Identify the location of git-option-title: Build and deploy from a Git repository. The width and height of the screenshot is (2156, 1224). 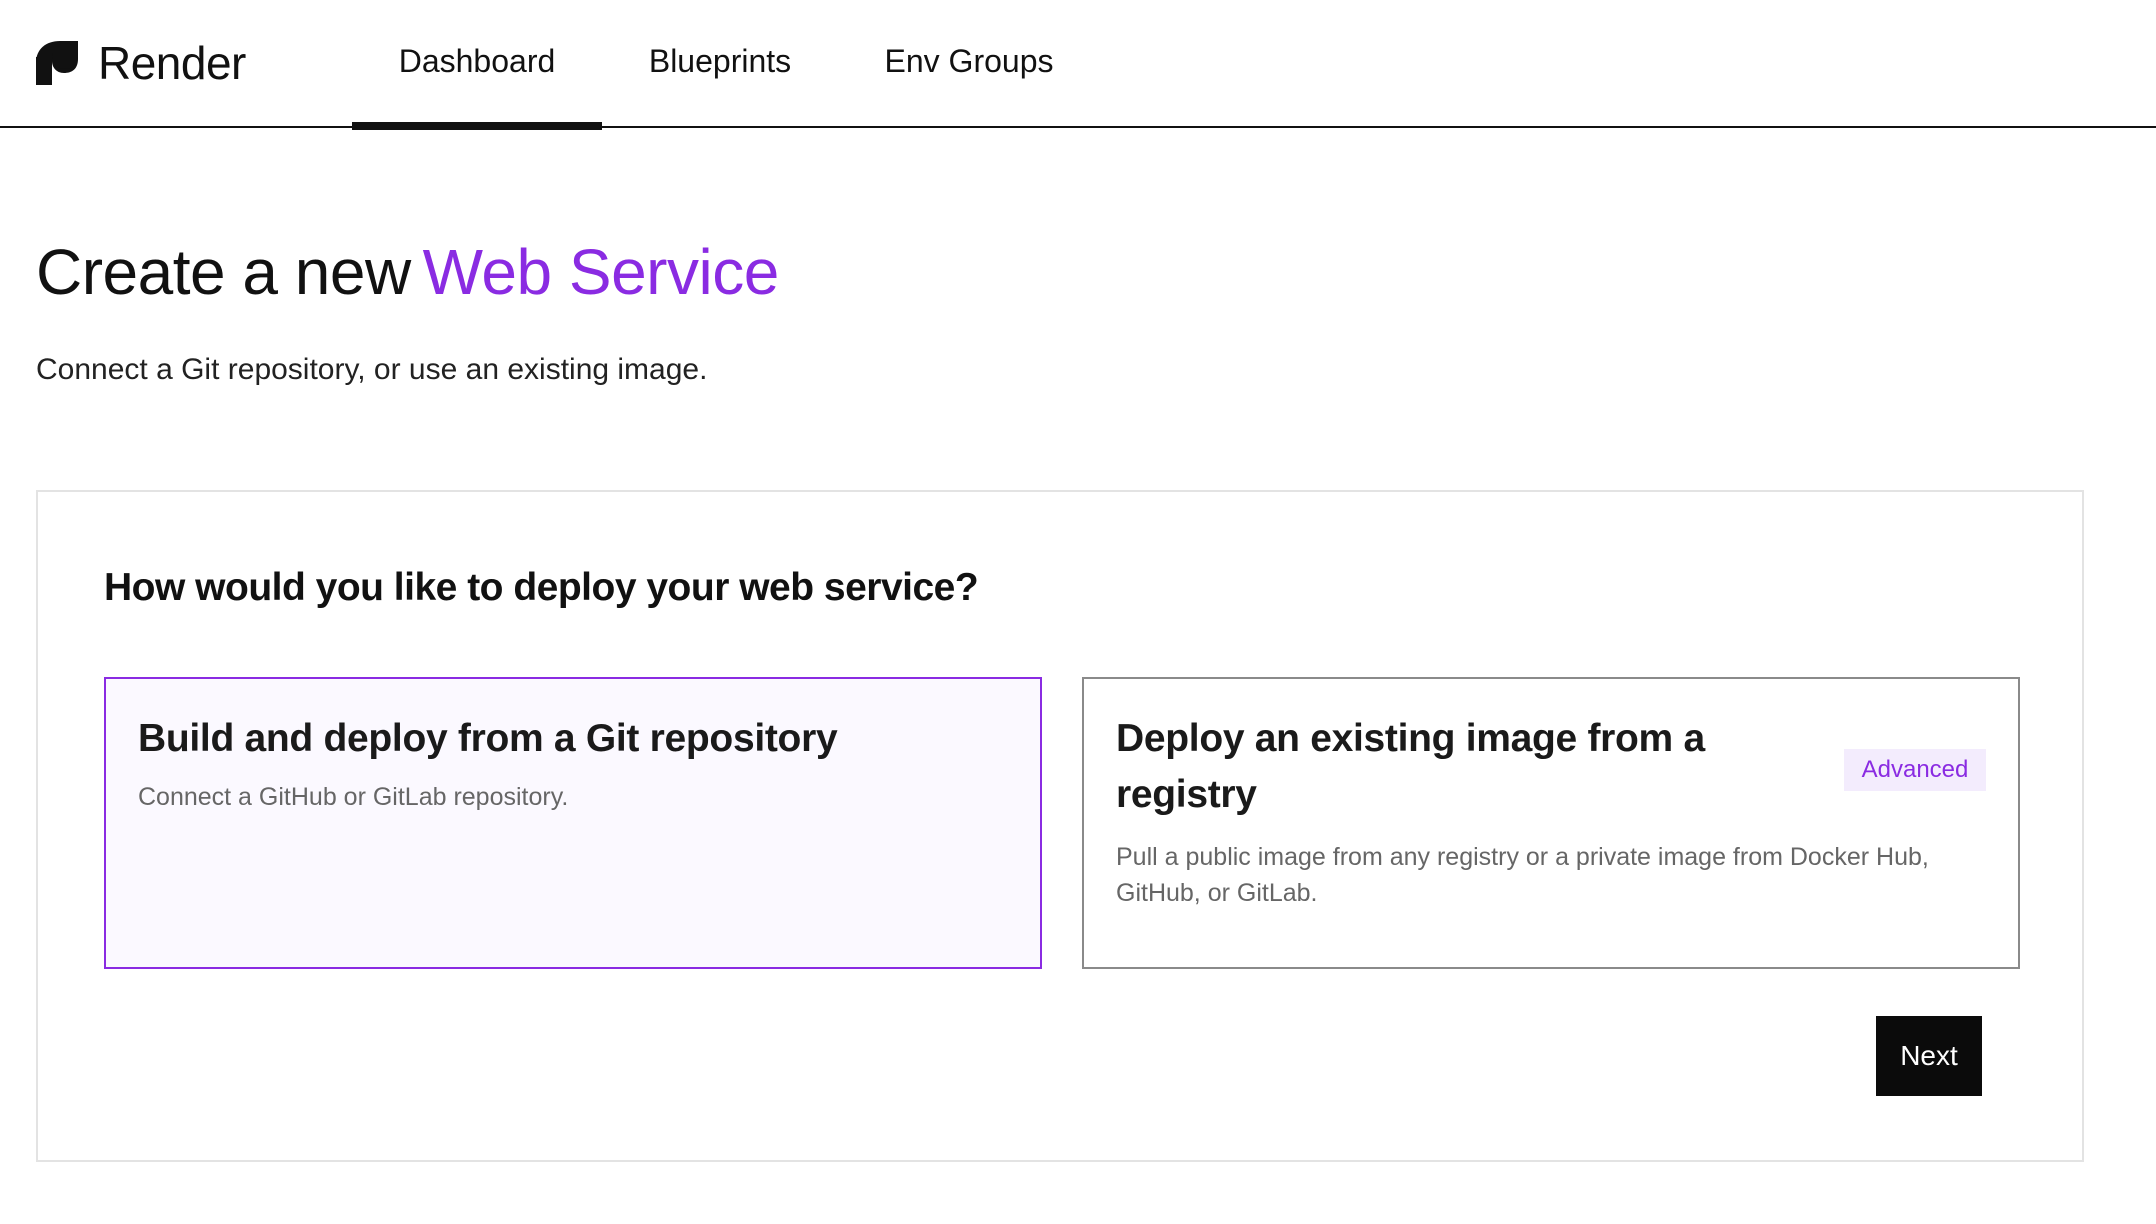
(488, 738).